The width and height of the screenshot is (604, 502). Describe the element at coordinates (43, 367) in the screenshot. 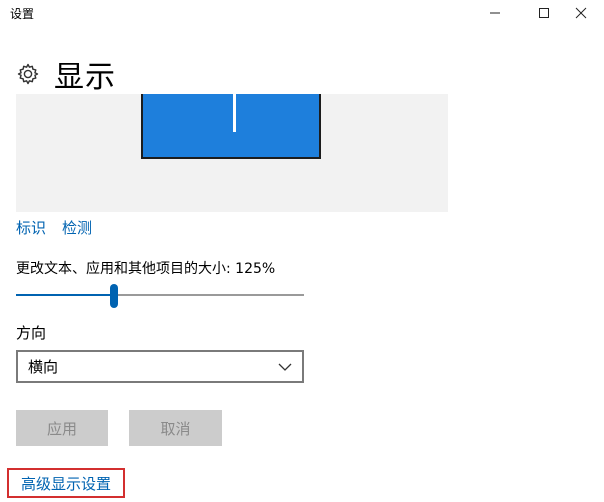

I see `orientation-value: 横向` at that location.